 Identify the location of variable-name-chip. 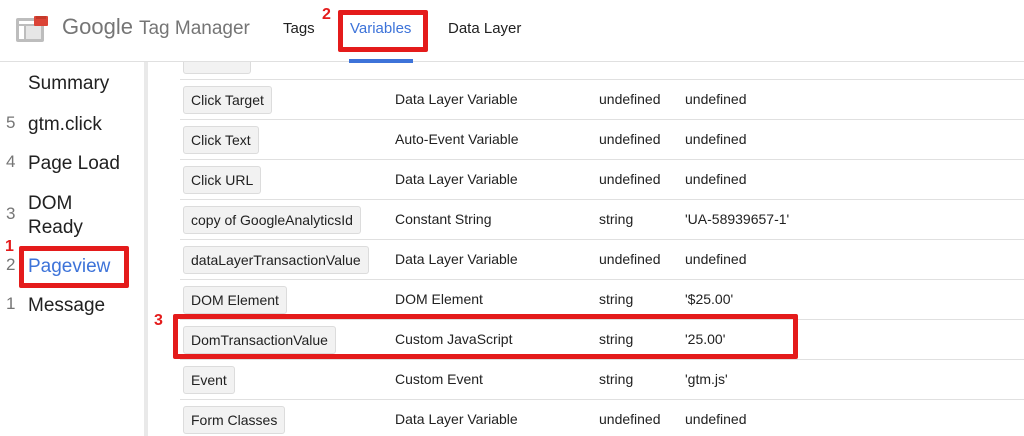
(217, 68).